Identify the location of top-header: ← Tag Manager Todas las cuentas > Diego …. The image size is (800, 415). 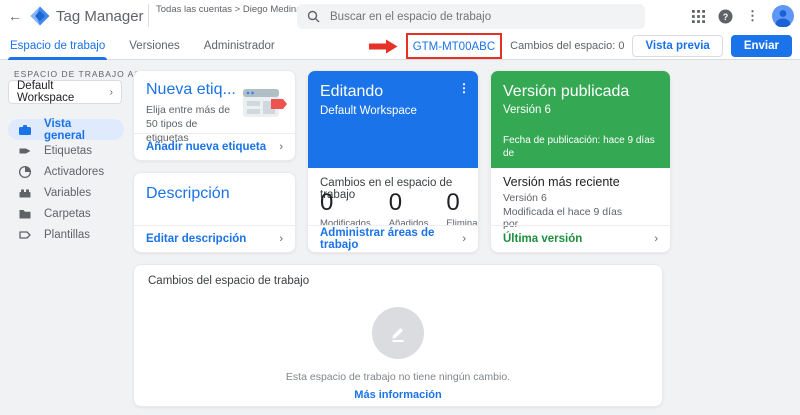
(400, 16).